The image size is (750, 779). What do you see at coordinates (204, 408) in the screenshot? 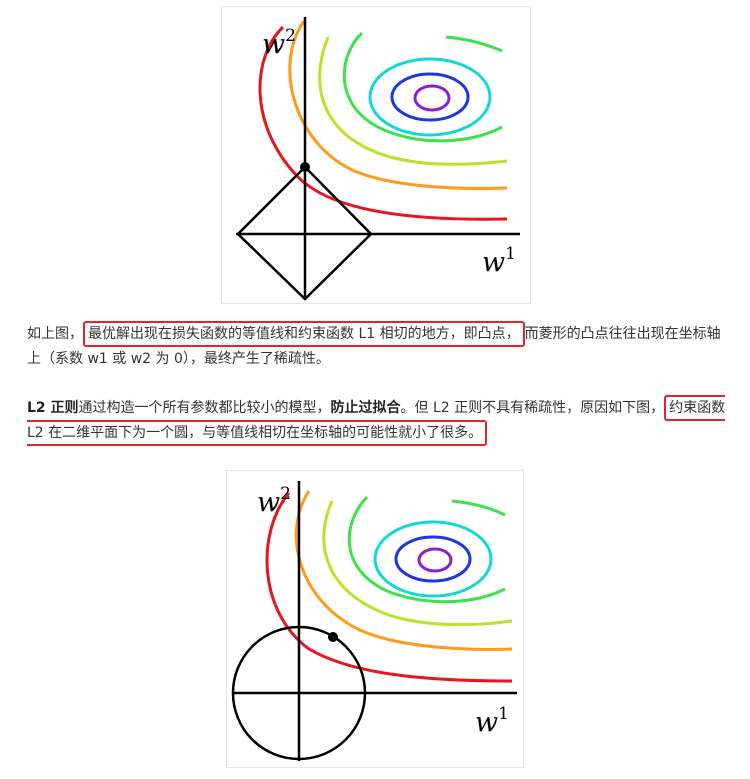
I see `p2-text1: 通过构造一个所有参数都比较小的模型，` at bounding box center [204, 408].